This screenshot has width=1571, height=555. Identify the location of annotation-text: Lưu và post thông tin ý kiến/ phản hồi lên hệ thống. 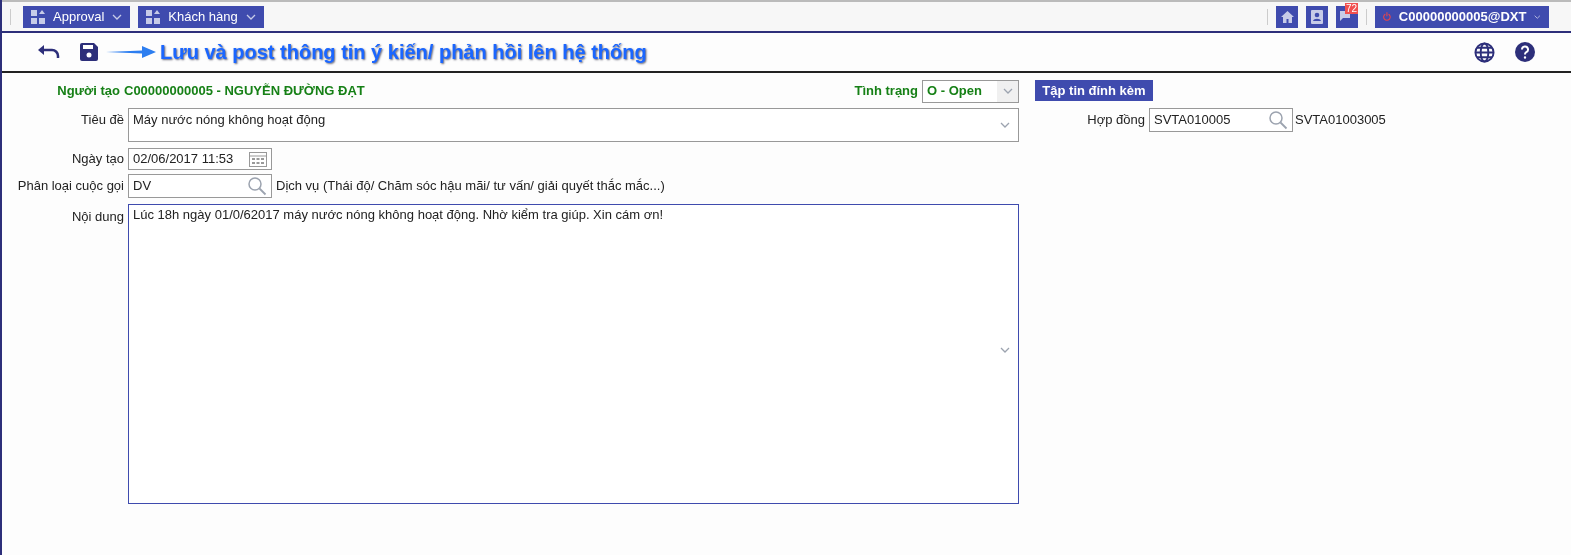
(403, 52).